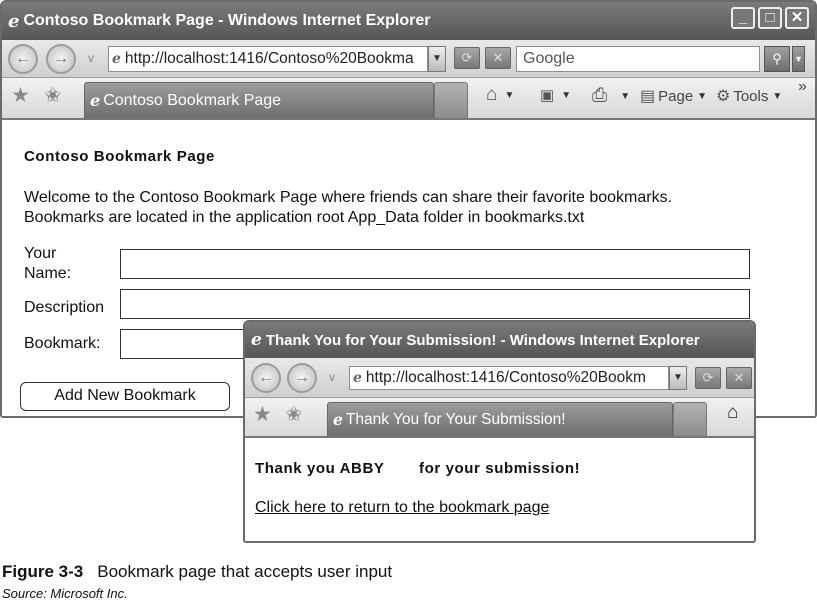 Image resolution: width=817 pixels, height=601 pixels. Describe the element at coordinates (338, 419) in the screenshot. I see `popup-tab-ie-icon: e` at that location.